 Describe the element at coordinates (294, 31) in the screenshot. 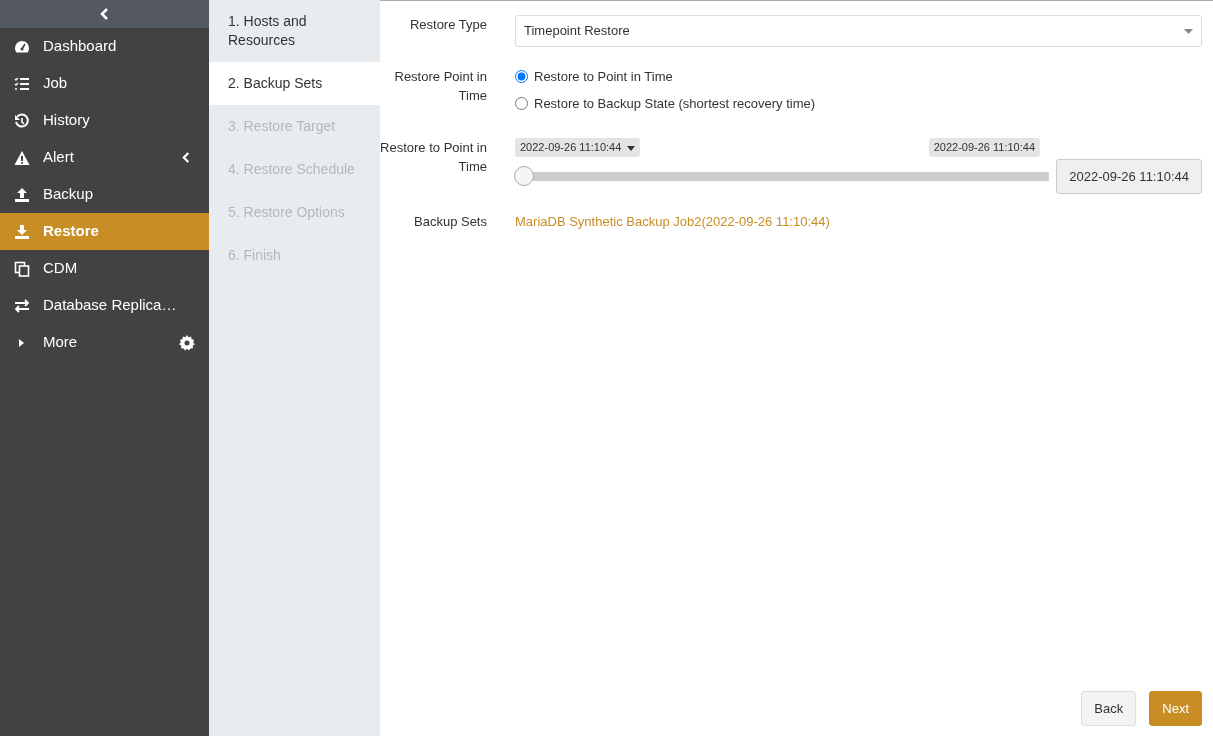

I see `wizard-step: 1. Hosts and Resources` at that location.